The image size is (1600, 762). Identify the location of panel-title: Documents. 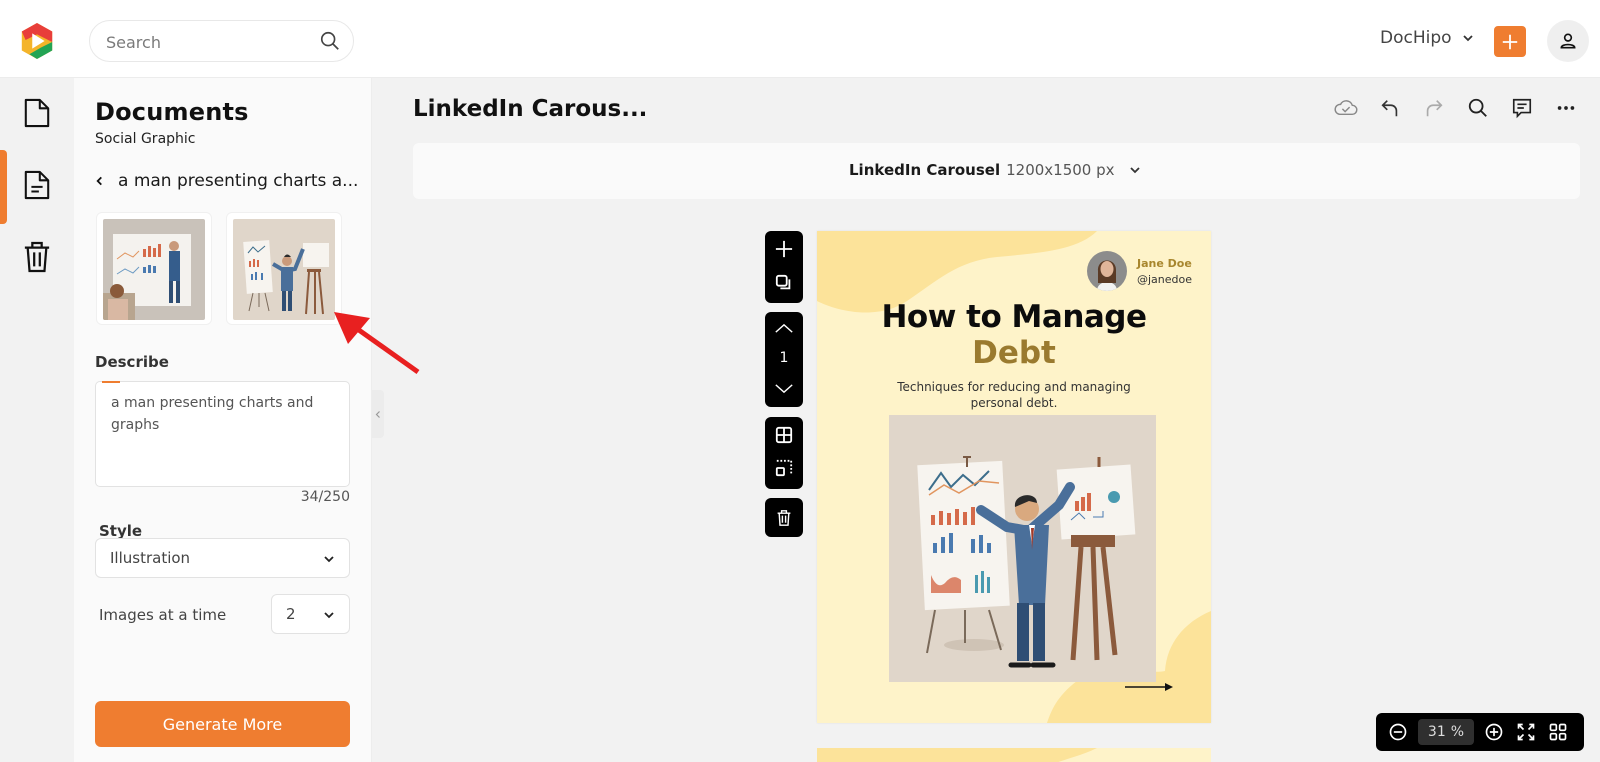
(172, 112).